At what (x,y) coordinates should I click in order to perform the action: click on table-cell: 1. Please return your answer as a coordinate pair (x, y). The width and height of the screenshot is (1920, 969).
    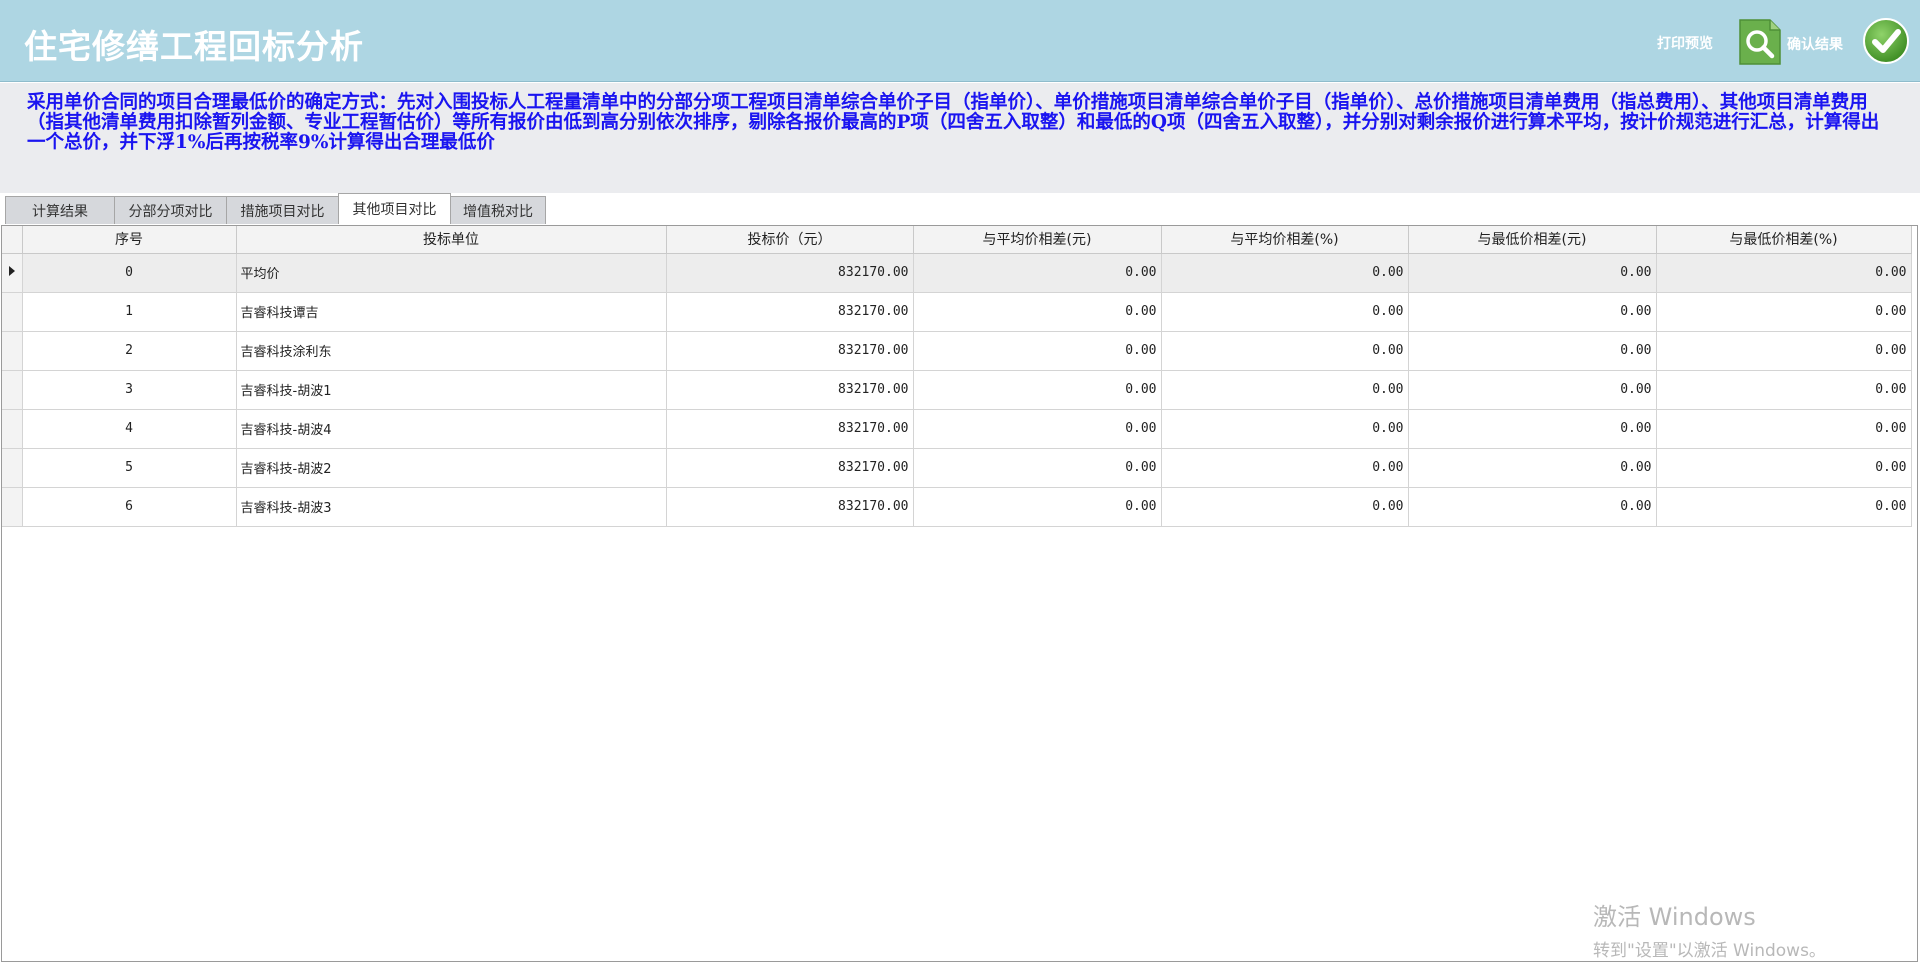
    Looking at the image, I should click on (129, 312).